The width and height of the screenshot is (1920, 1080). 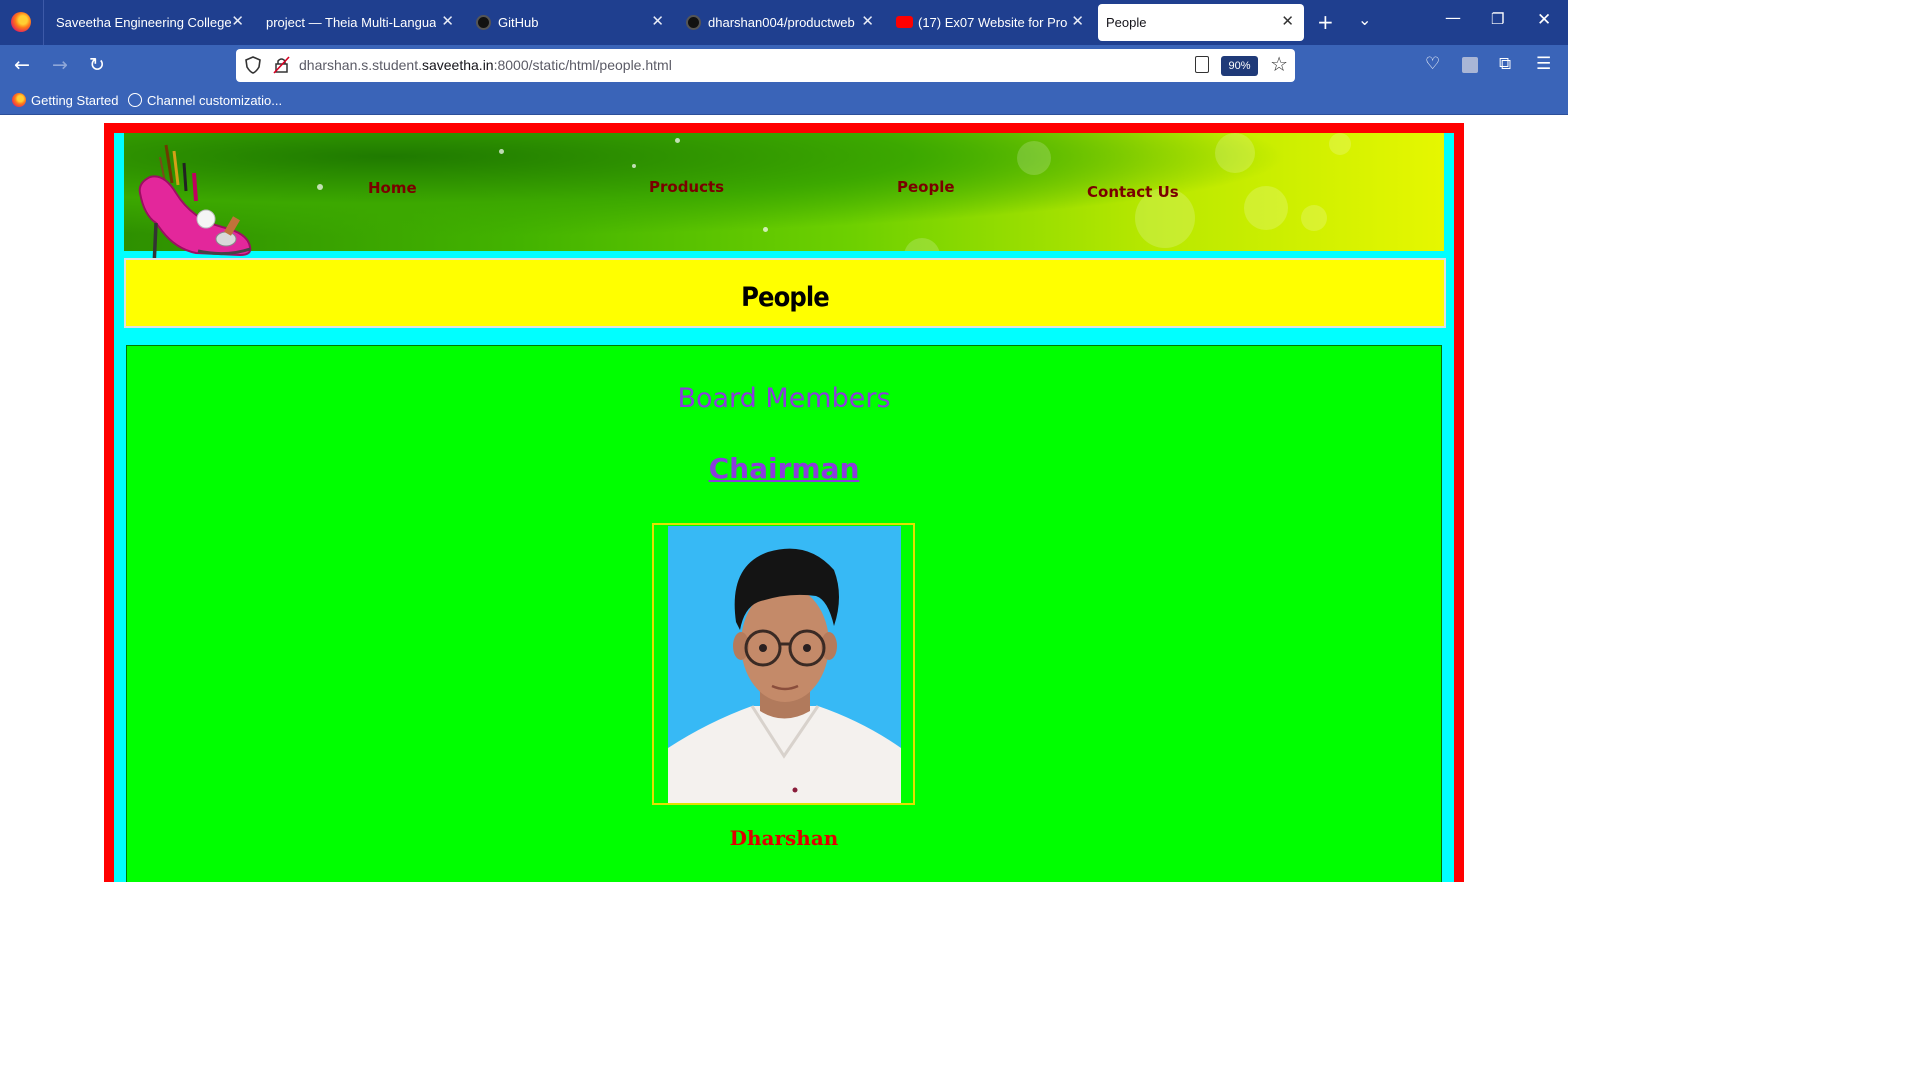 I want to click on nav-products-link: Products, so click(x=686, y=187).